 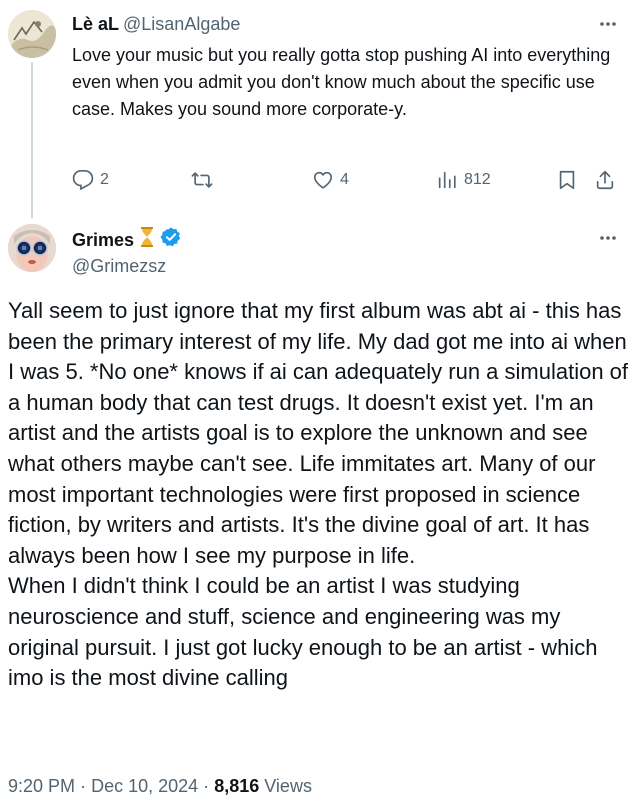 I want to click on reply-icon, so click(x=83, y=180).